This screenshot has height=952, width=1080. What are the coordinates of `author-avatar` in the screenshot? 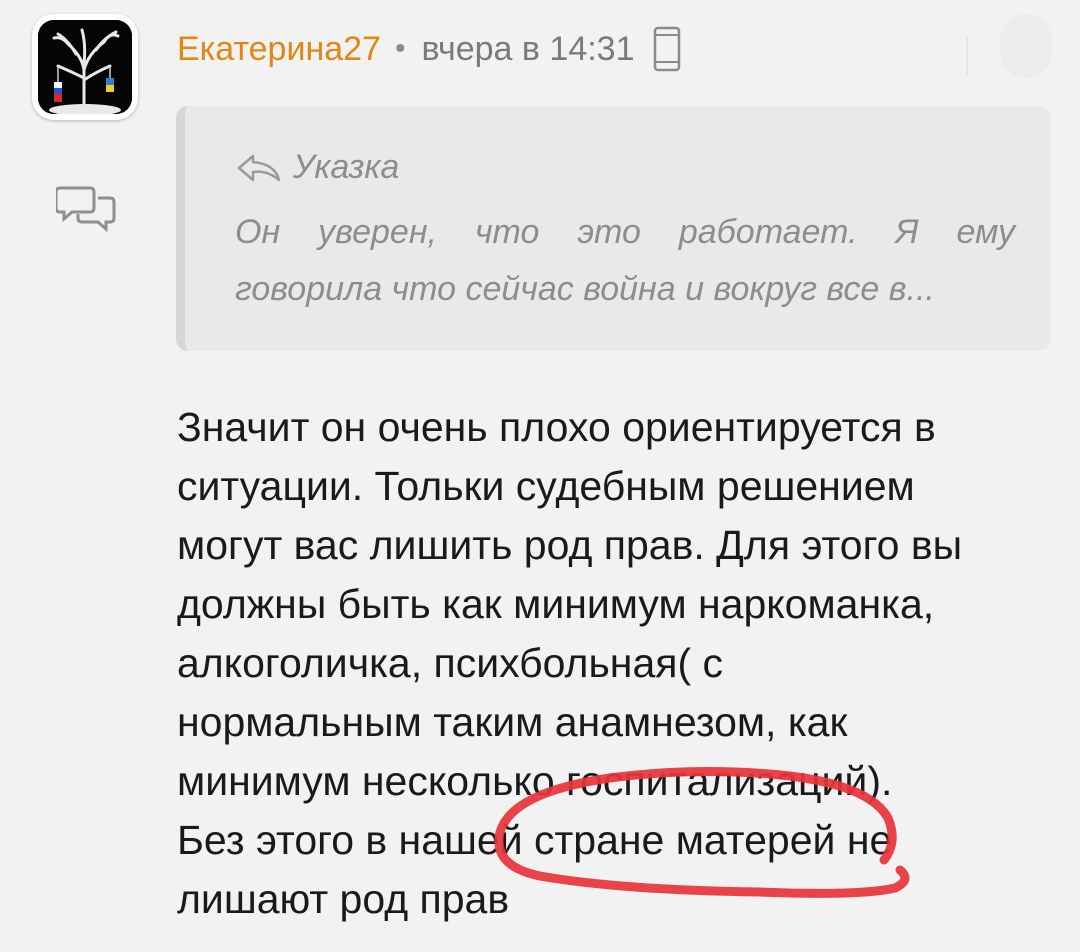 It's located at (85, 67).